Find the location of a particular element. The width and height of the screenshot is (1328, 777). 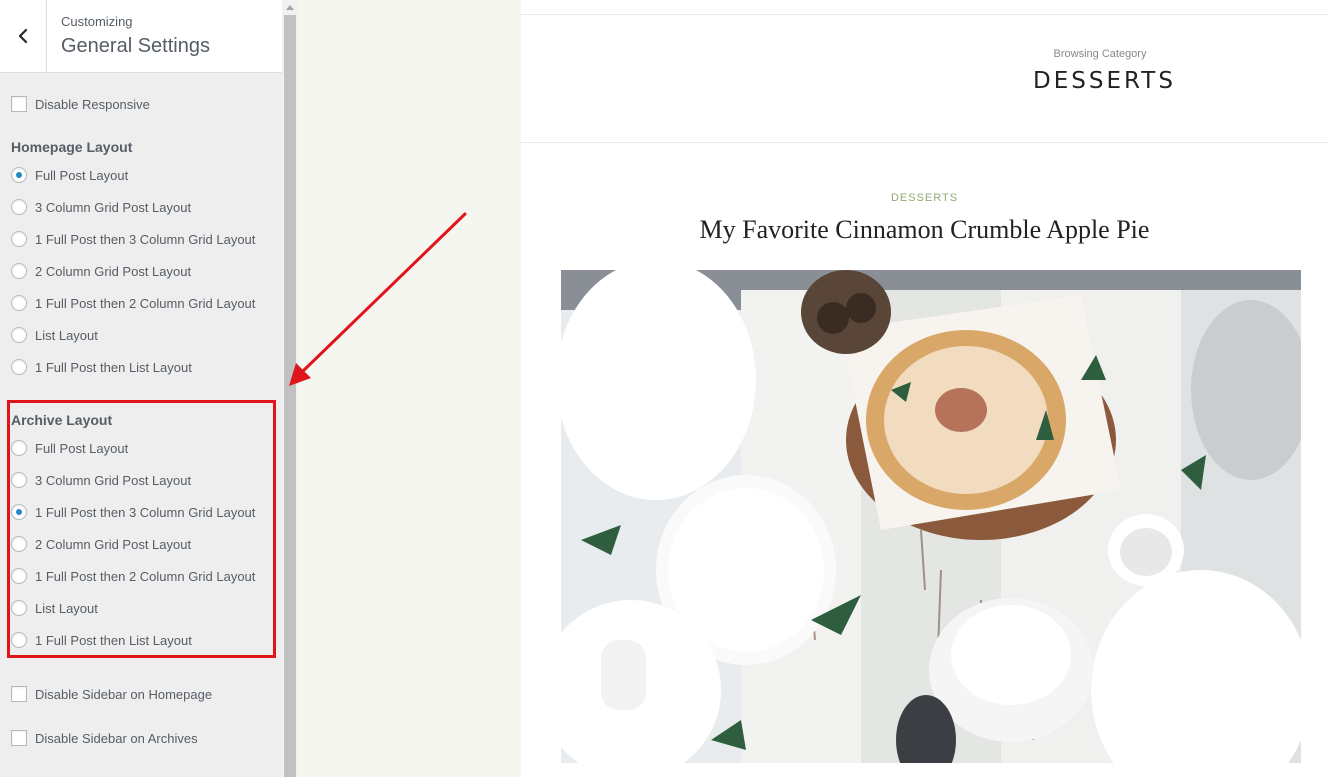

homepage-option-full-post: Full Post Layout is located at coordinates (69, 175).